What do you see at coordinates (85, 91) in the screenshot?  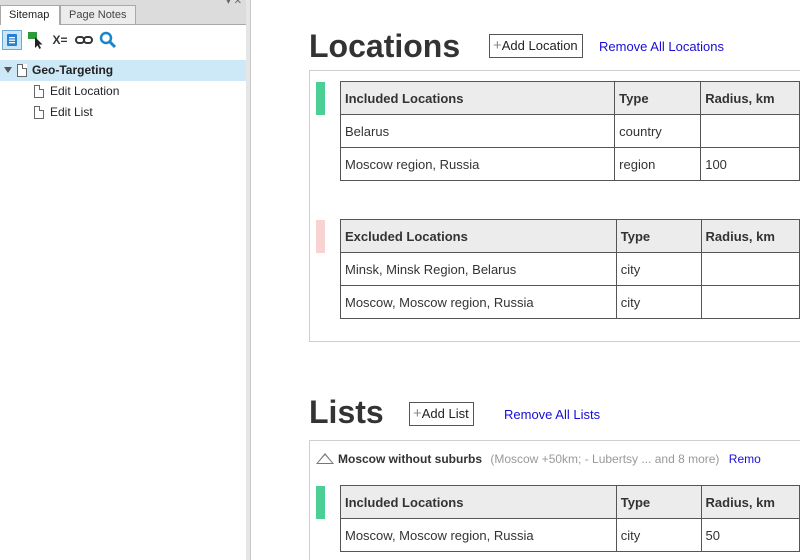 I see `tree-item-label: Edit Location` at bounding box center [85, 91].